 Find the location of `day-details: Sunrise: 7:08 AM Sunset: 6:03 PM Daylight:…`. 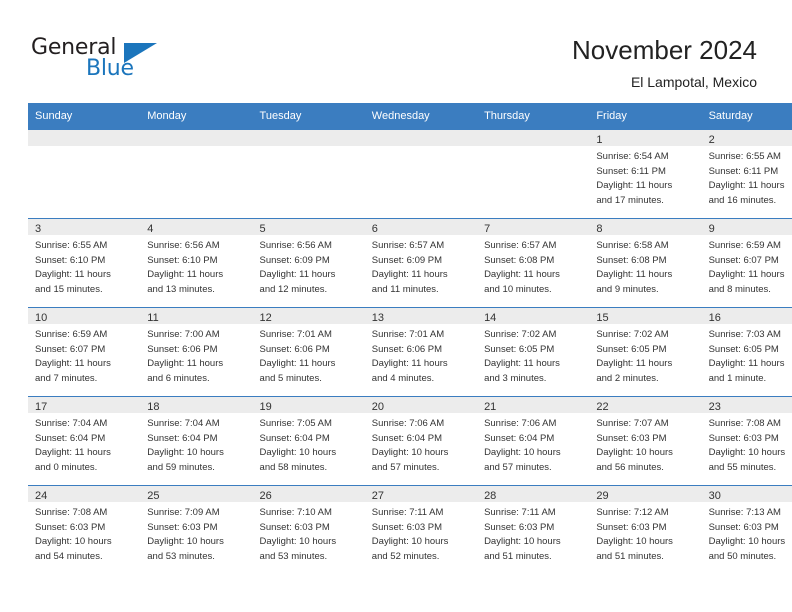

day-details: Sunrise: 7:08 AM Sunset: 6:03 PM Daylight:… is located at coordinates (84, 533).